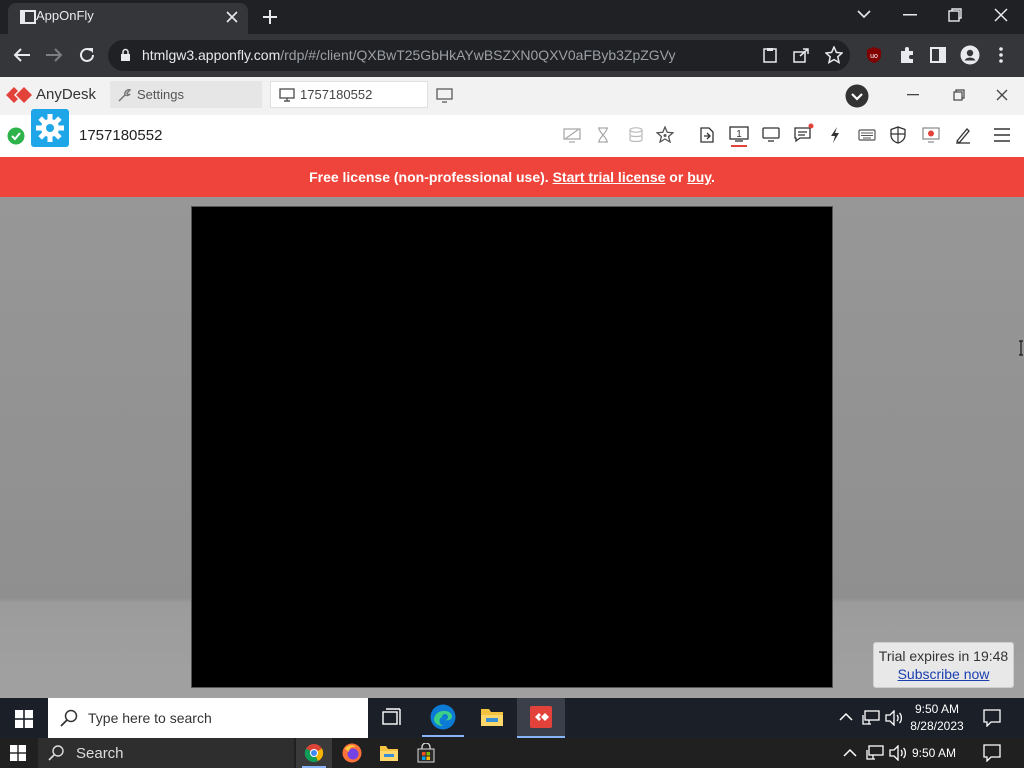  What do you see at coordinates (270, 17) in the screenshot?
I see `new-tab-icon` at bounding box center [270, 17].